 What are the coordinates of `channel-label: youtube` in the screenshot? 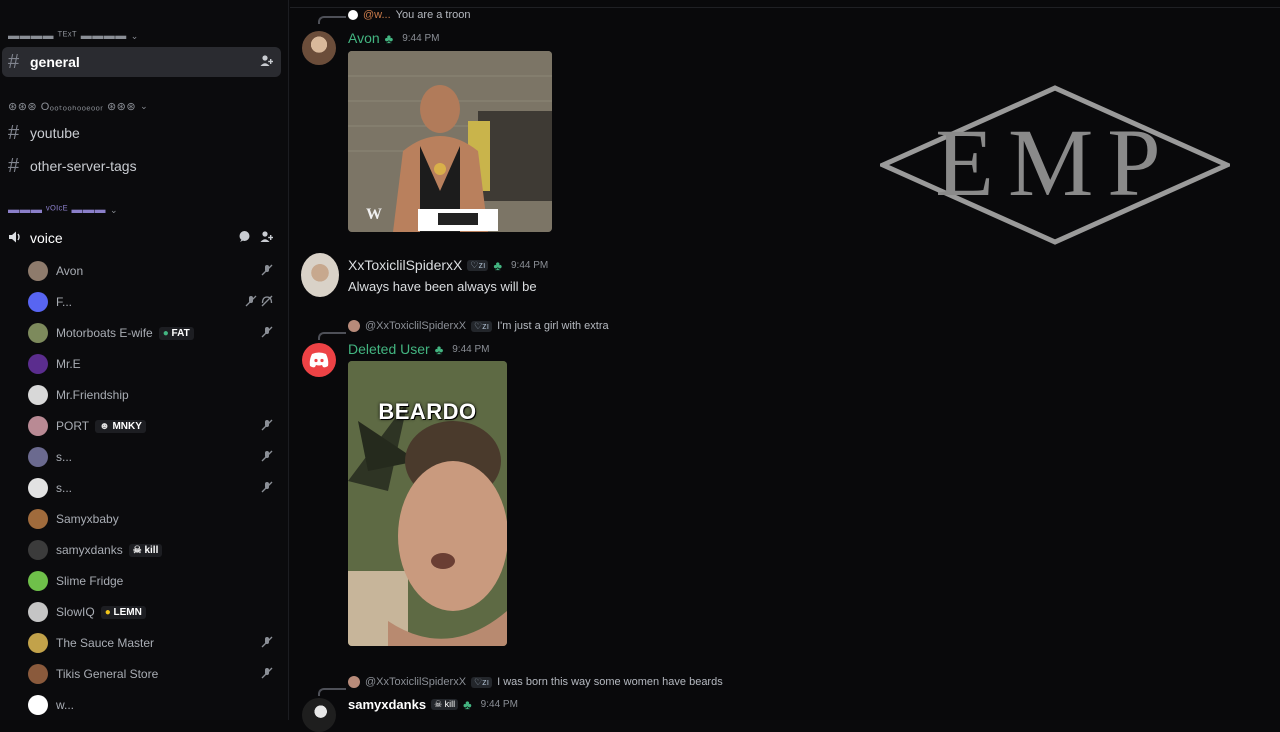 It's located at (55, 133).